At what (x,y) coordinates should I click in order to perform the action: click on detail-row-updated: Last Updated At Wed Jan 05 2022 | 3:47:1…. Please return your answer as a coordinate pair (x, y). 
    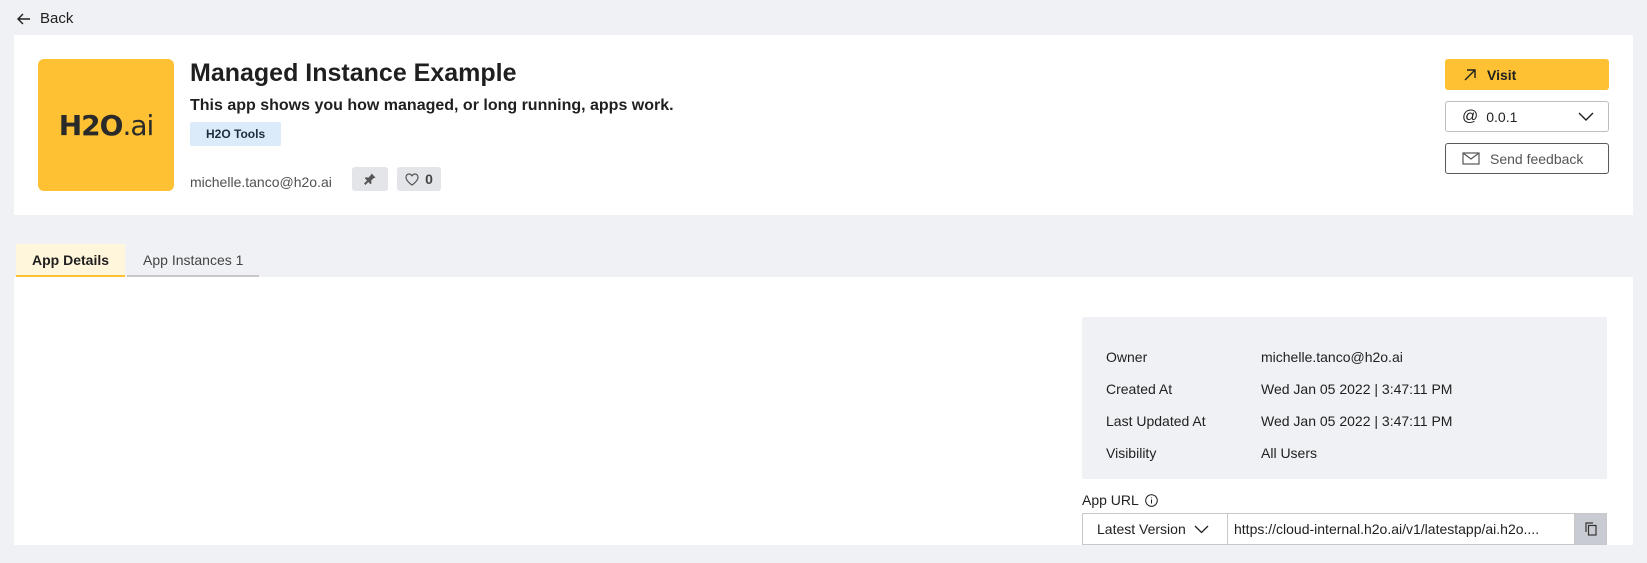
    Looking at the image, I should click on (1344, 421).